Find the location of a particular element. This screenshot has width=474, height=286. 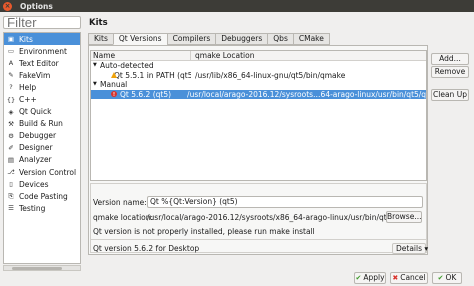

fakevim-icon: ✎ is located at coordinates (11, 75).